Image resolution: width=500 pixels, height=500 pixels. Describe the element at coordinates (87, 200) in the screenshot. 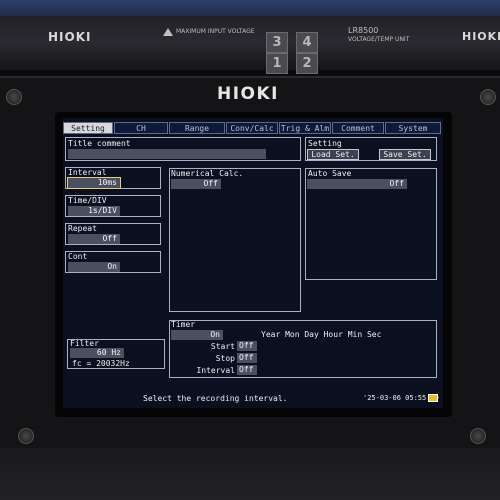

I see `time-div-label: Time/DIV` at that location.